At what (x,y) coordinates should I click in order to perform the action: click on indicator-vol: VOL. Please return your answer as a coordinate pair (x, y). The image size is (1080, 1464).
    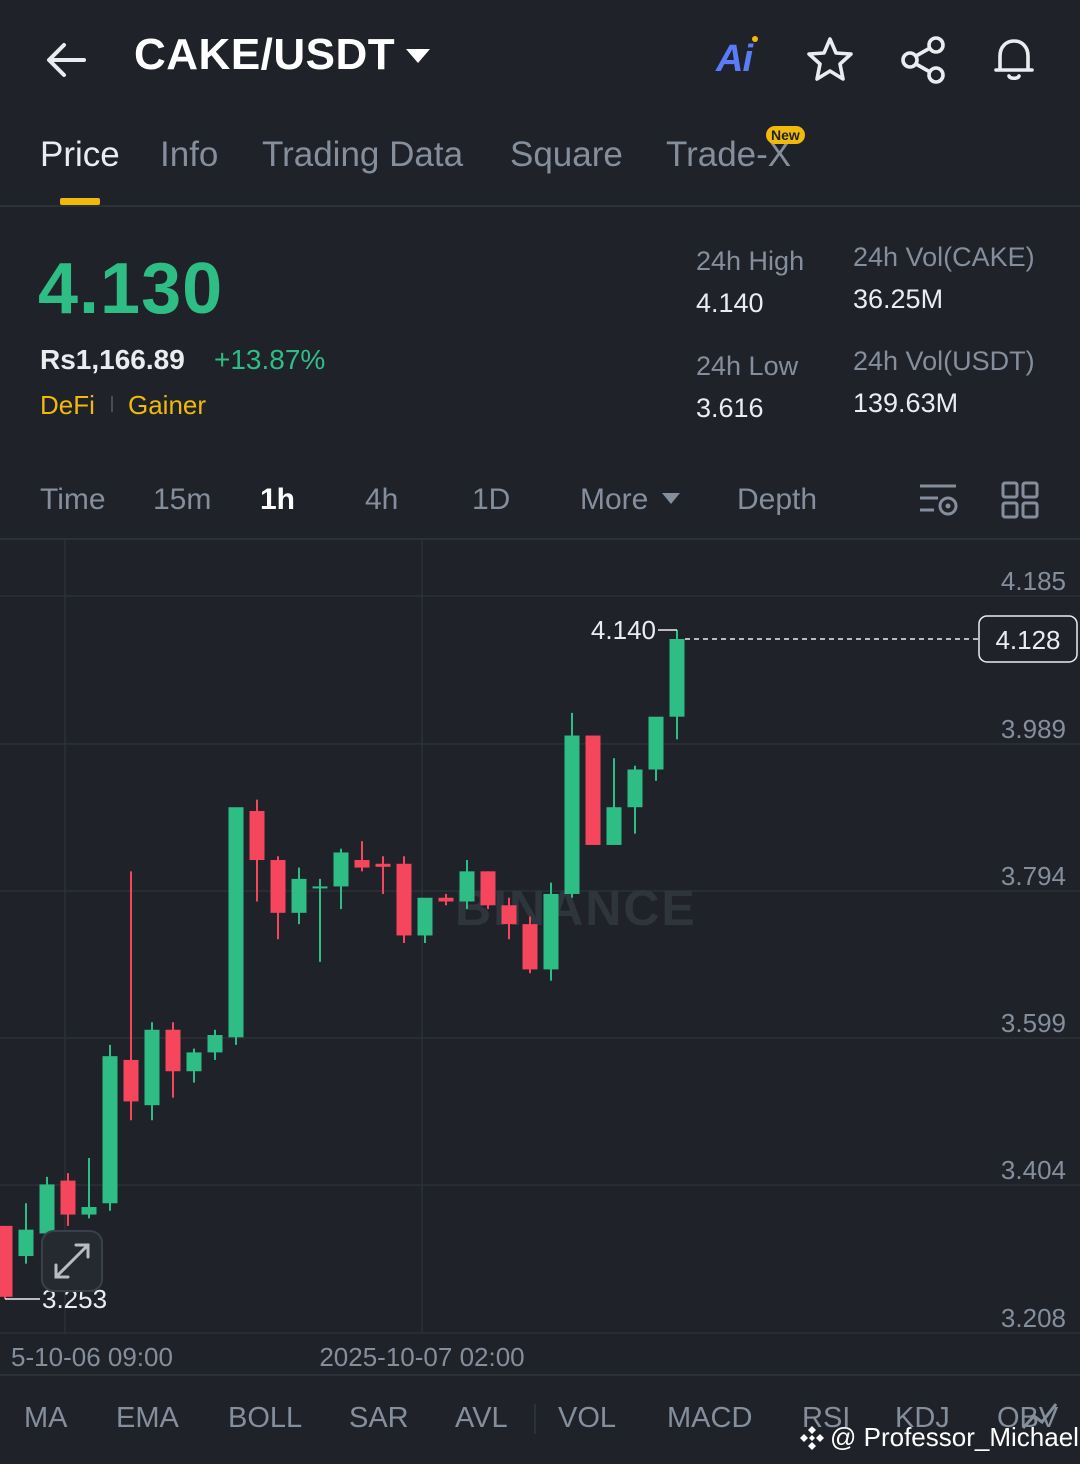
    Looking at the image, I should click on (587, 1418).